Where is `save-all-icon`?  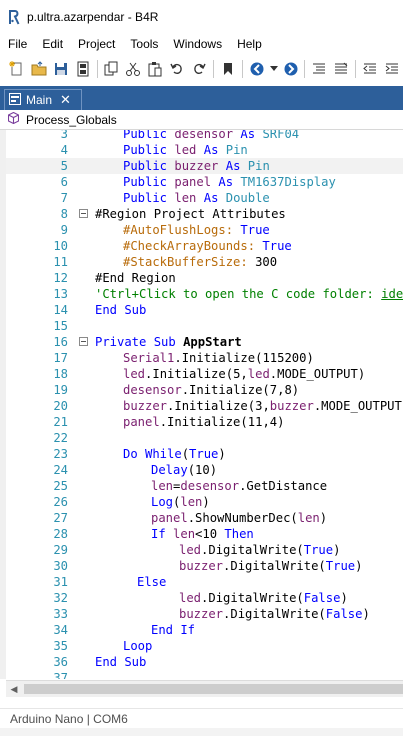
save-all-icon is located at coordinates (83, 69).